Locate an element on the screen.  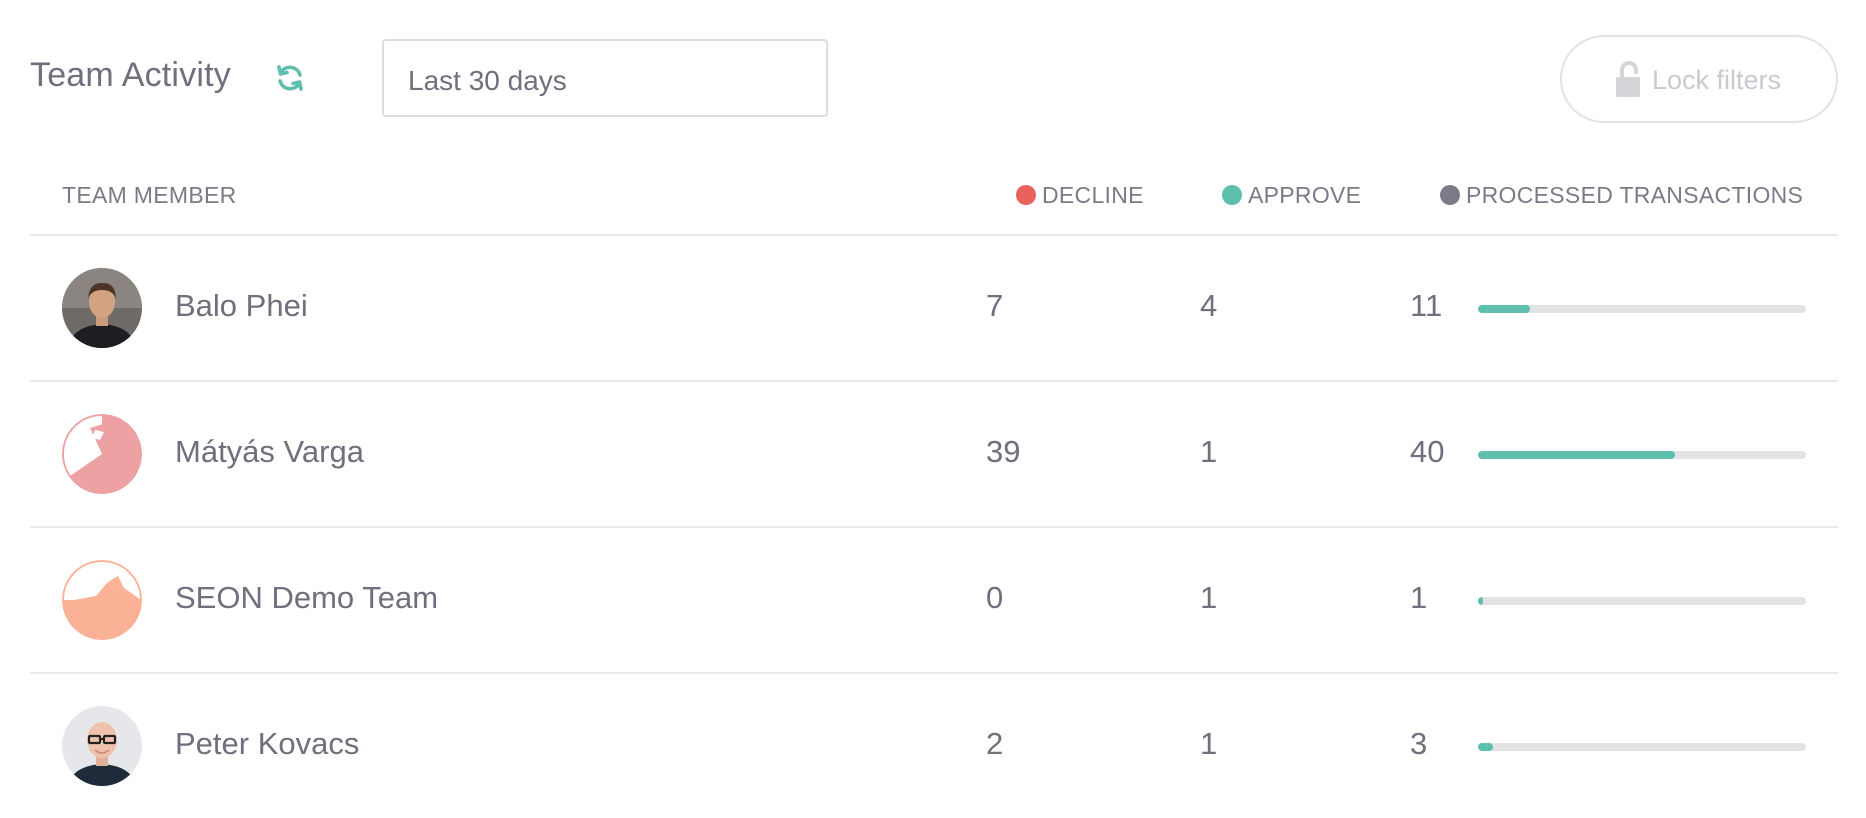
processed-count: 40 is located at coordinates (1427, 451).